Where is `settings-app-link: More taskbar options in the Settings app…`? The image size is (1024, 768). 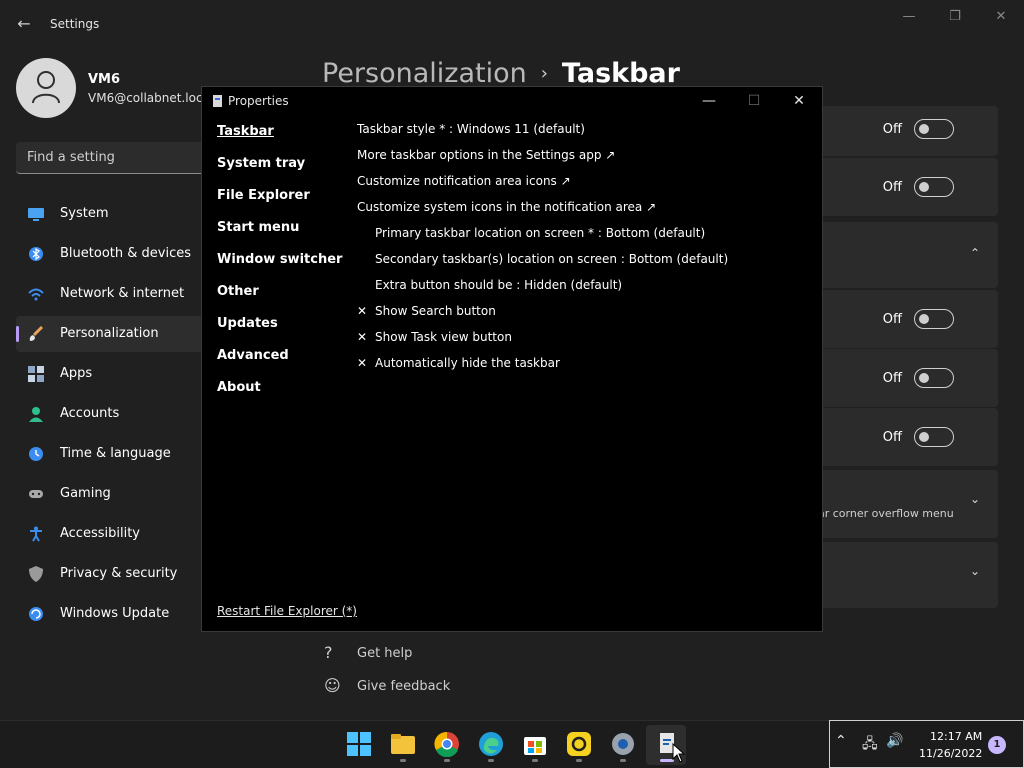
settings-app-link: More taskbar options in the Settings app… is located at coordinates (486, 155).